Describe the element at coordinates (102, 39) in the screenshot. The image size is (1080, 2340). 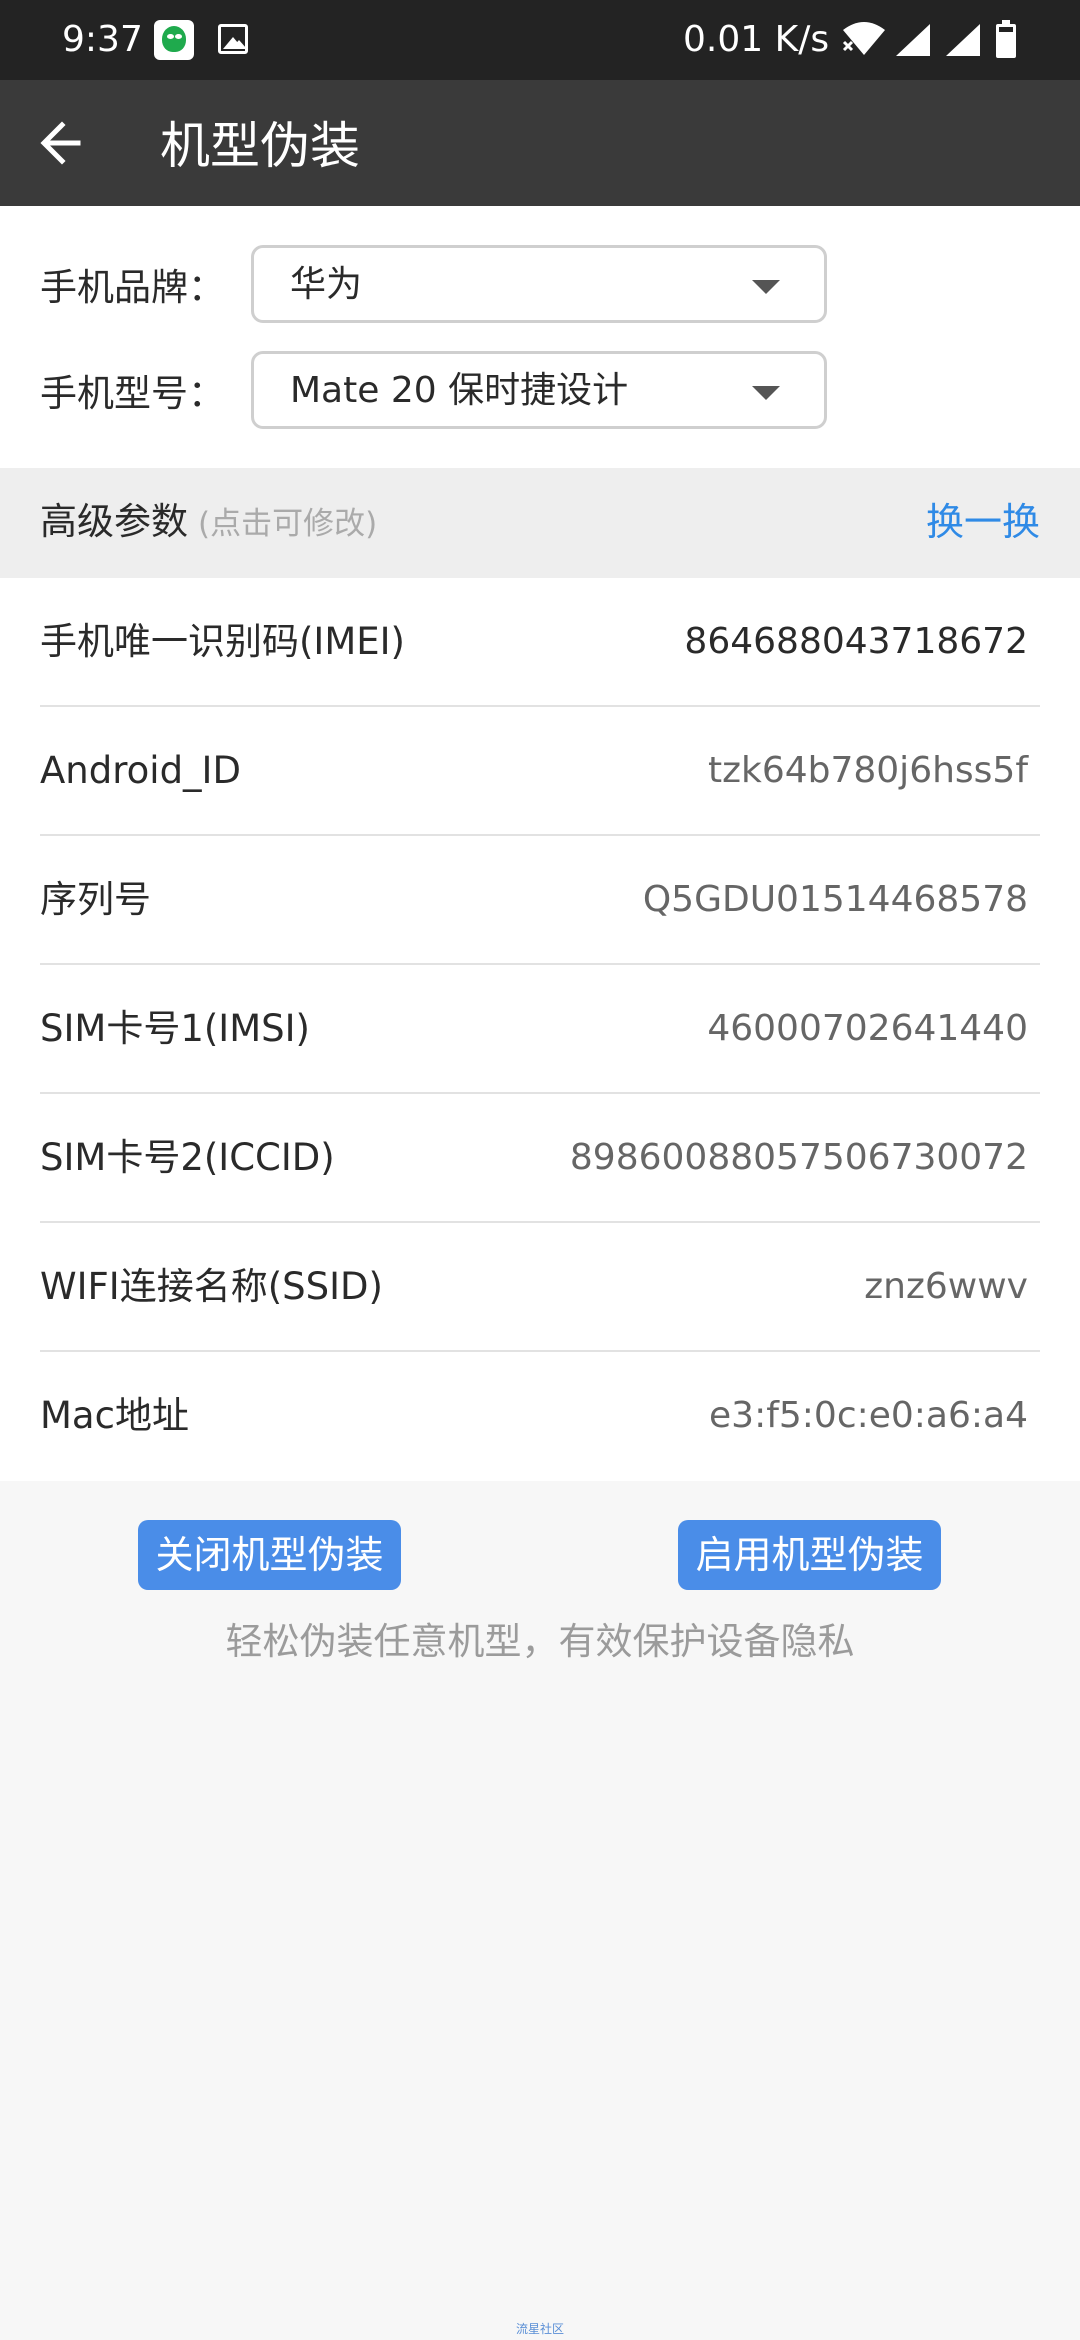
I see `status-time: 9:37` at that location.